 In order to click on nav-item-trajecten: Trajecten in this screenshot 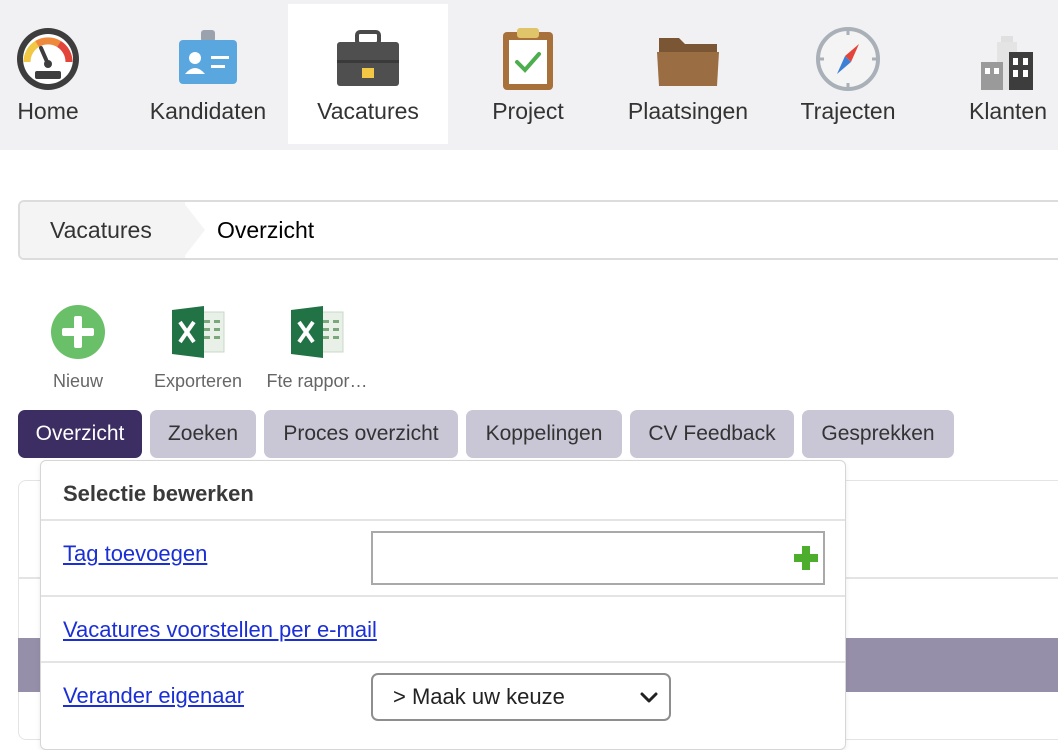, I will do `click(848, 74)`.